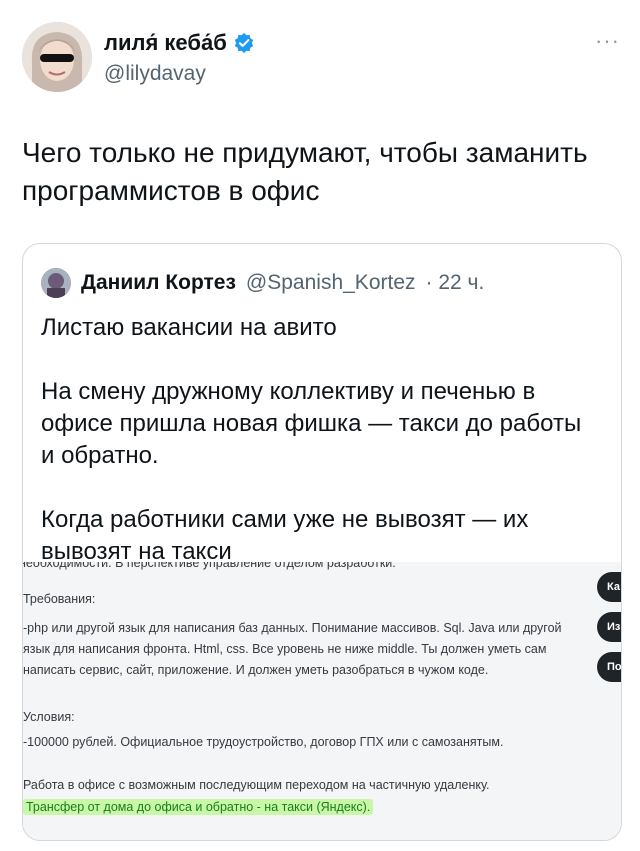  I want to click on side-button-3: По, so click(609, 667).